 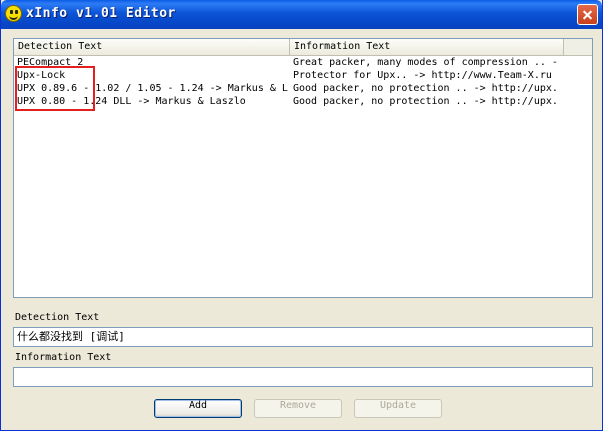 What do you see at coordinates (55, 88) in the screenshot?
I see `highlight-annotation` at bounding box center [55, 88].